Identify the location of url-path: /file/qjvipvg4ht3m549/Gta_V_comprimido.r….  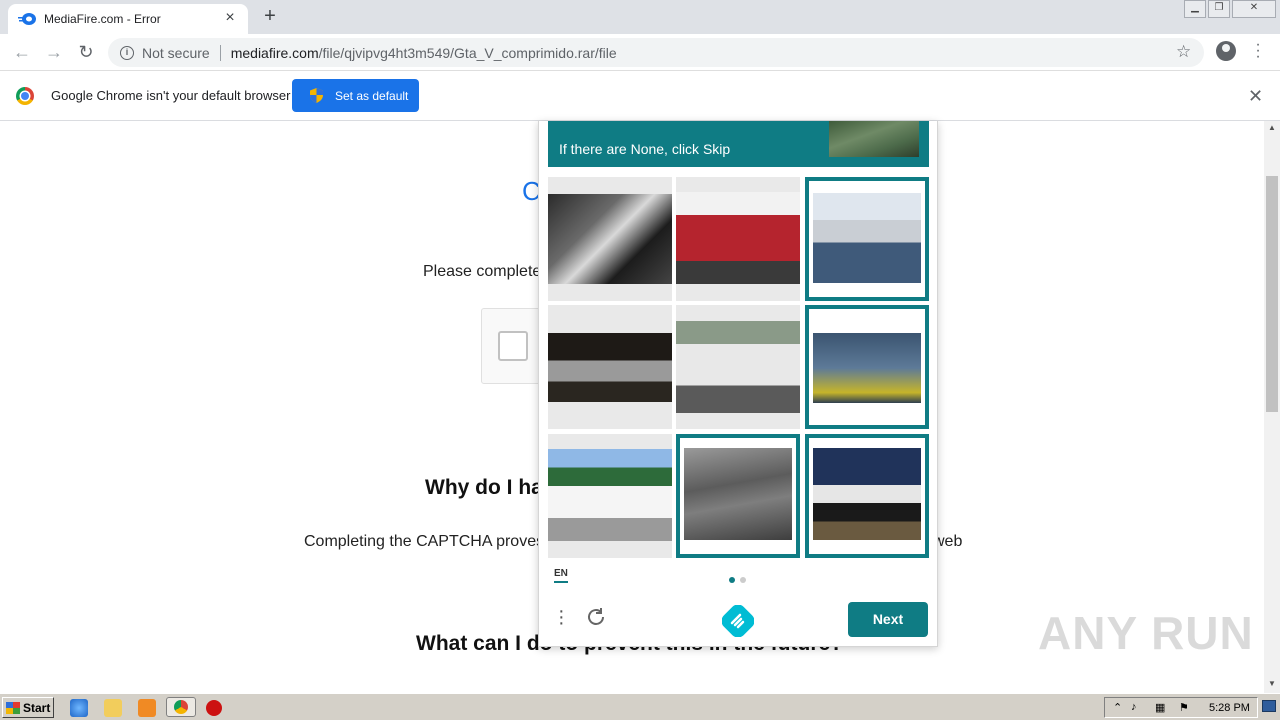
(467, 52).